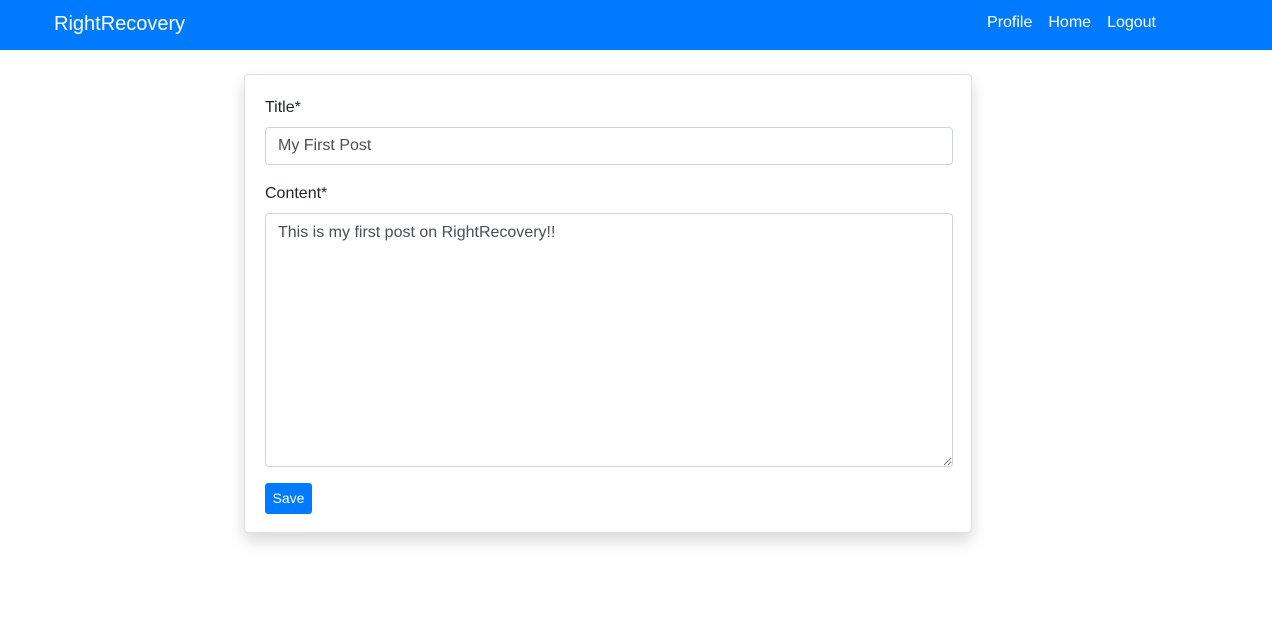 The width and height of the screenshot is (1272, 633). I want to click on nav-link-profile: Profile, so click(1009, 24).